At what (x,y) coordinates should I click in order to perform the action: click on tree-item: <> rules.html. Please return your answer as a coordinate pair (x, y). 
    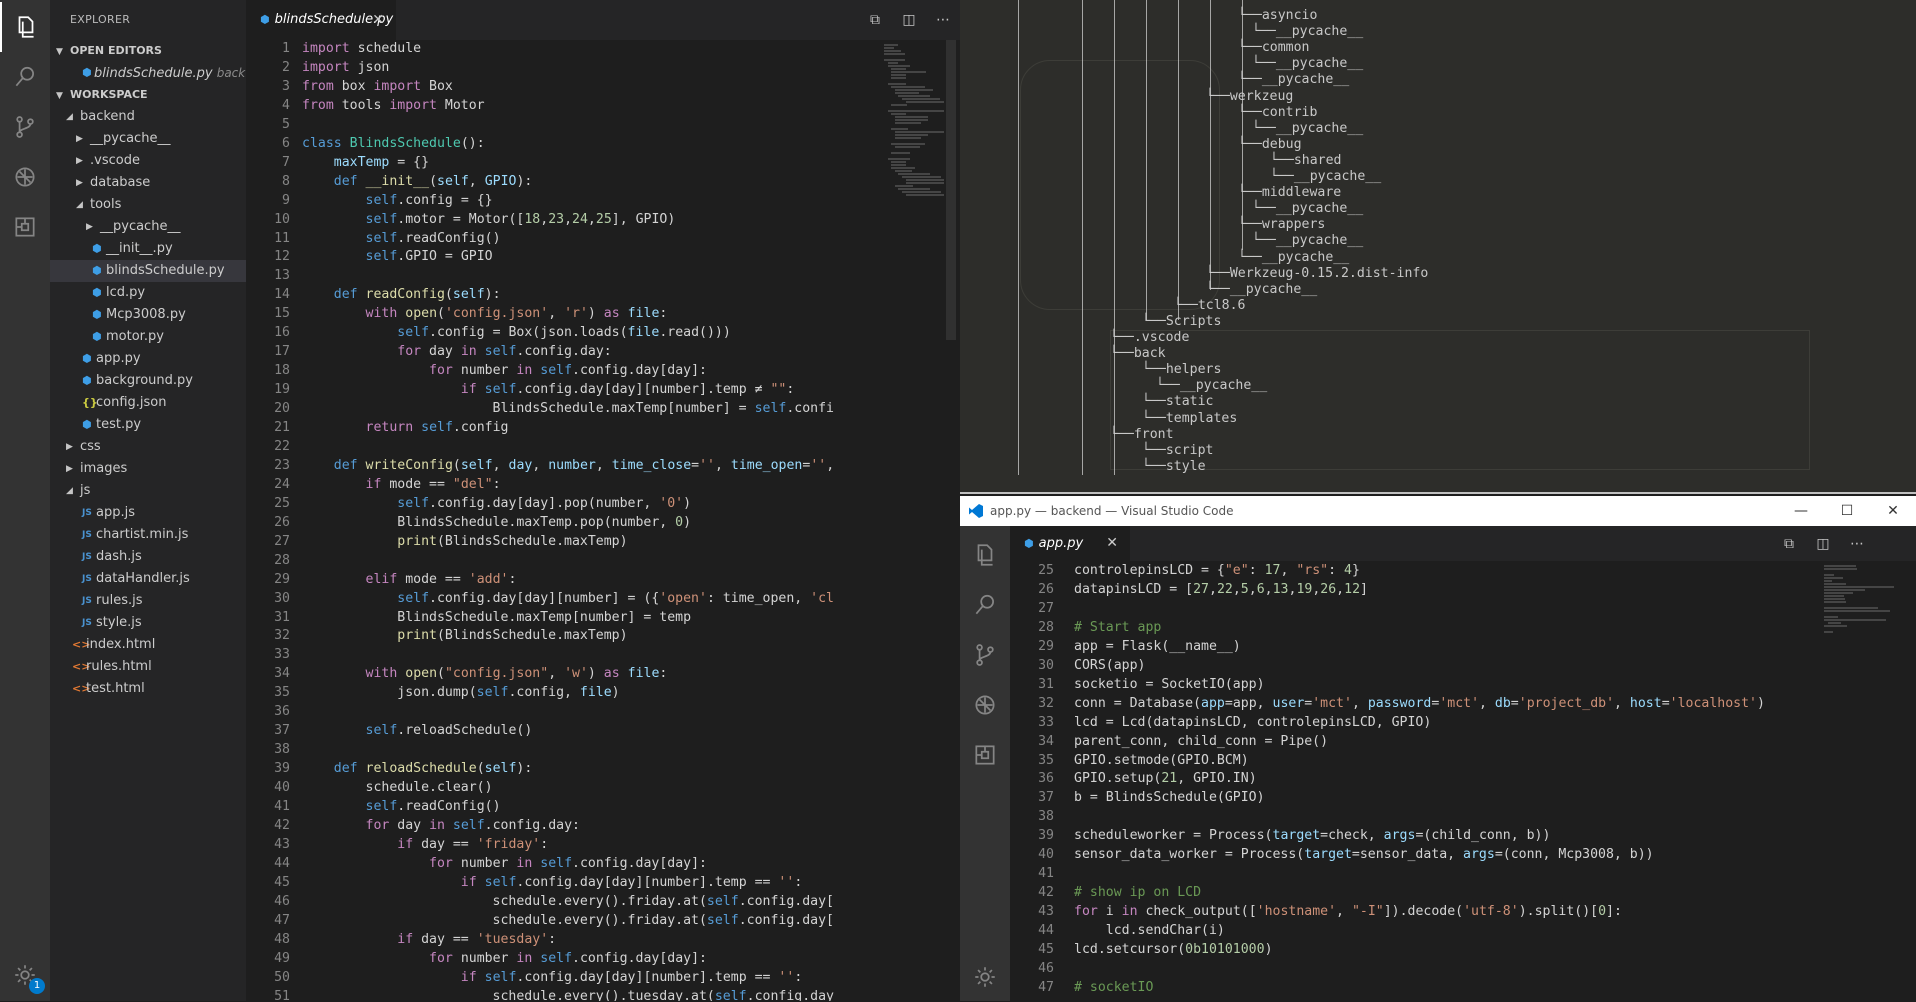
    Looking at the image, I should click on (148, 667).